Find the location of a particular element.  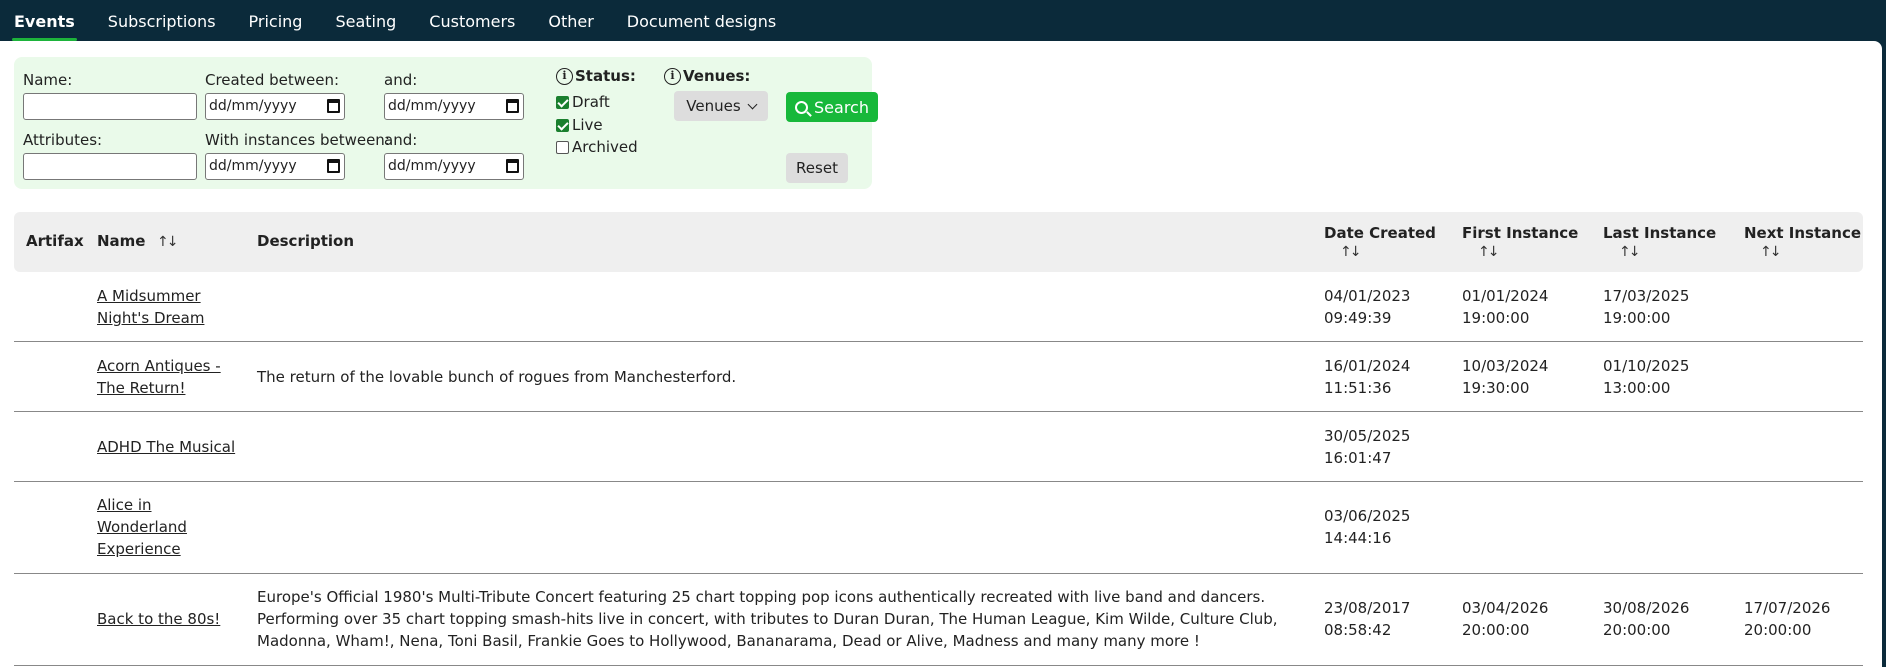

time-value: 14:44:16 is located at coordinates (1358, 538).